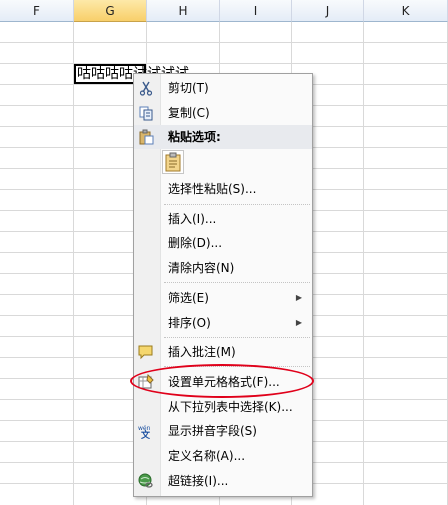 The height and width of the screenshot is (505, 448). What do you see at coordinates (406, 11) in the screenshot?
I see `column-header-k: K` at bounding box center [406, 11].